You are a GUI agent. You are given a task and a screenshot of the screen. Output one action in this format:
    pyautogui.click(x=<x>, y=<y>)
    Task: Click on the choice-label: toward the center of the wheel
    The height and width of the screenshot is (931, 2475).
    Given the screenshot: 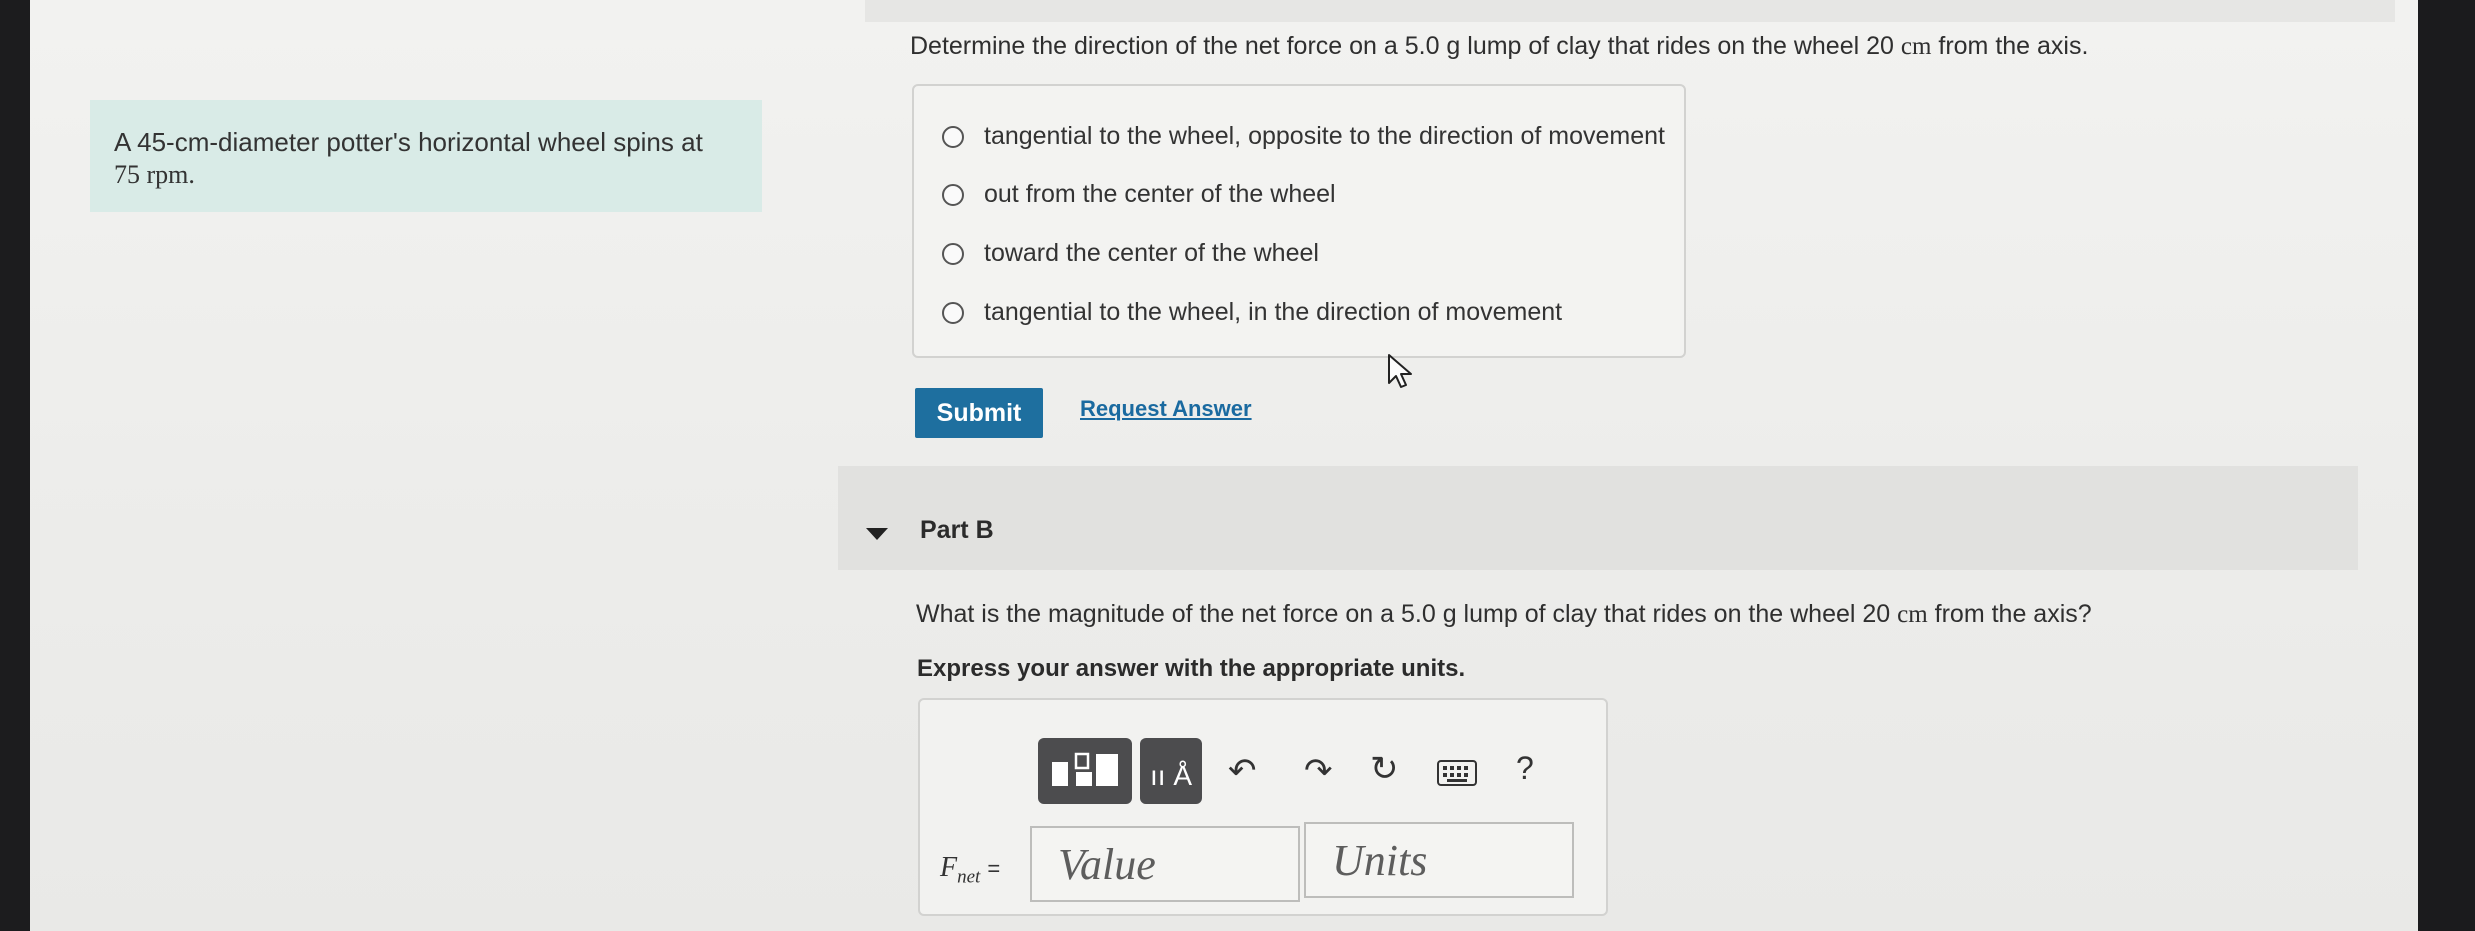 What is the action you would take?
    pyautogui.click(x=1151, y=253)
    